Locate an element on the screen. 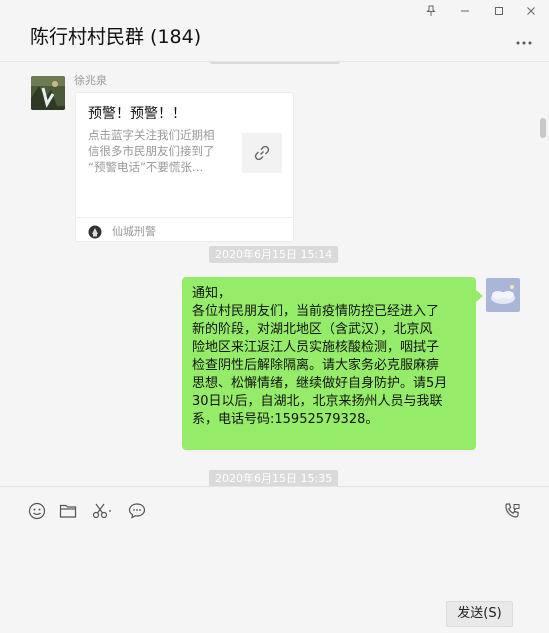  timestamp: 2020年6月15日 15:35 is located at coordinates (274, 478).